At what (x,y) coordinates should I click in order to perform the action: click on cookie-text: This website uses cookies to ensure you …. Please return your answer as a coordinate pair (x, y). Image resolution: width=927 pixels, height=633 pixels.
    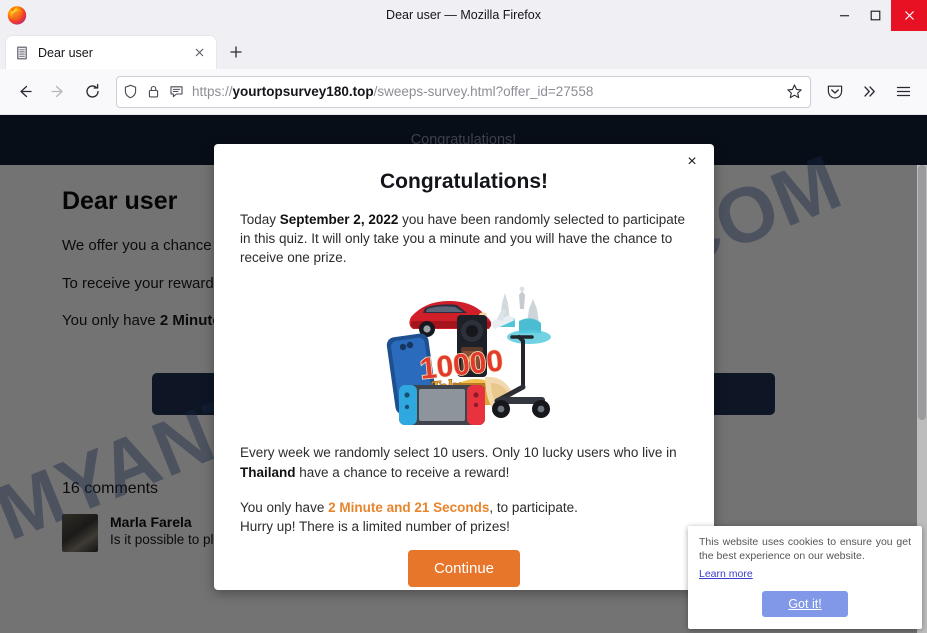
    Looking at the image, I should click on (805, 549).